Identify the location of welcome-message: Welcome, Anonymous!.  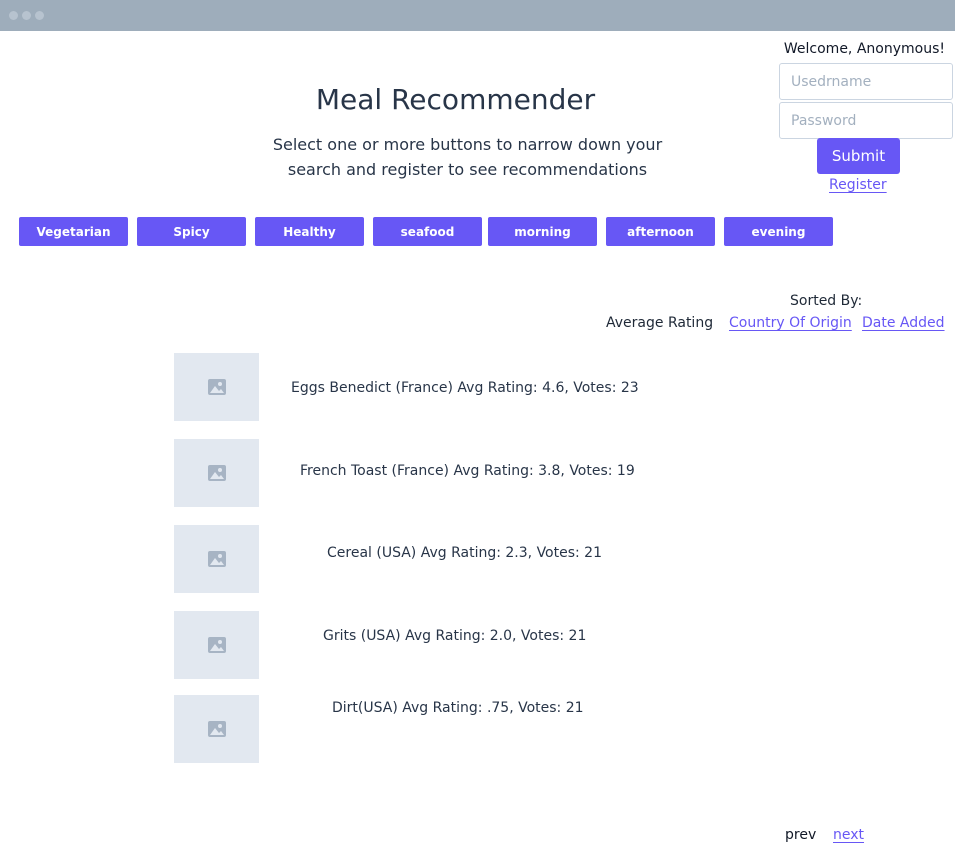
(864, 49).